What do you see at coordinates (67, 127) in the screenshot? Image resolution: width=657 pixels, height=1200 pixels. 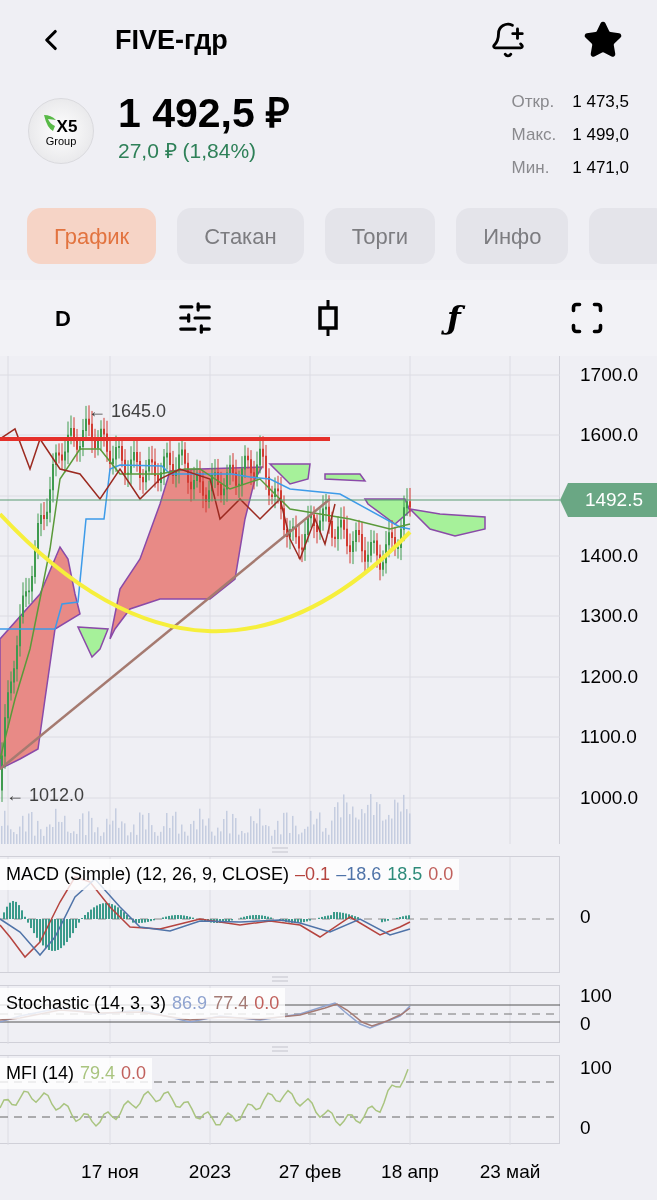 I see `logo-text: X5` at bounding box center [67, 127].